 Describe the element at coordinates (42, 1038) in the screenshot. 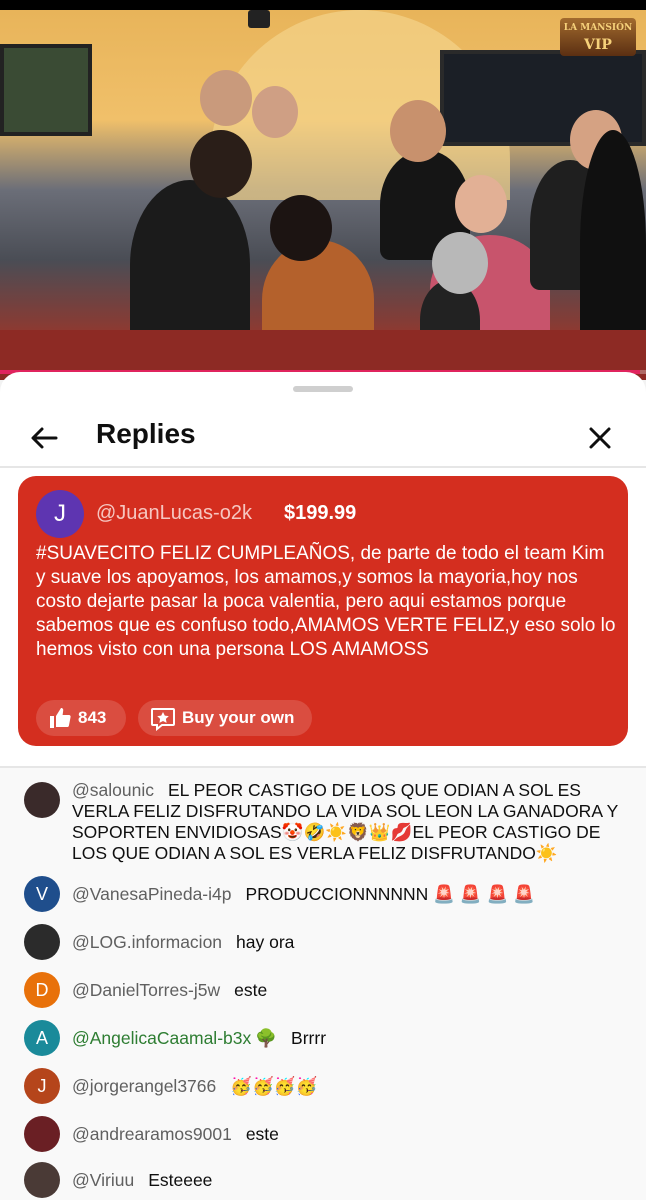

I see `avatar: A` at that location.